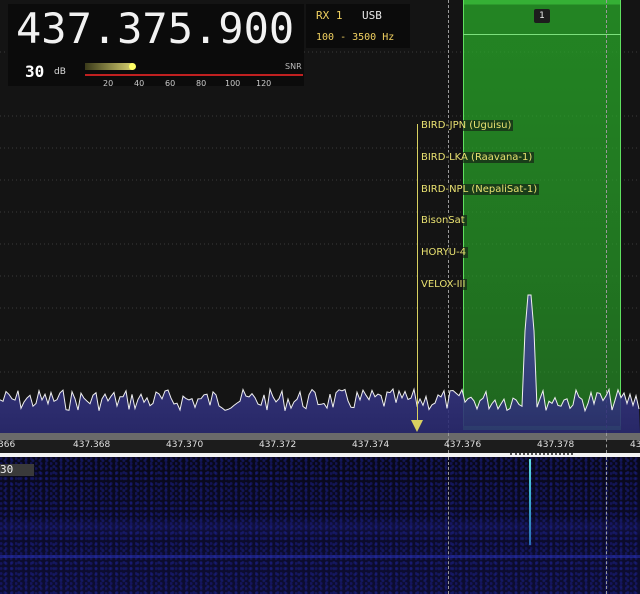  Describe the element at coordinates (264, 83) in the screenshot. I see `snr-tick: 120` at that location.